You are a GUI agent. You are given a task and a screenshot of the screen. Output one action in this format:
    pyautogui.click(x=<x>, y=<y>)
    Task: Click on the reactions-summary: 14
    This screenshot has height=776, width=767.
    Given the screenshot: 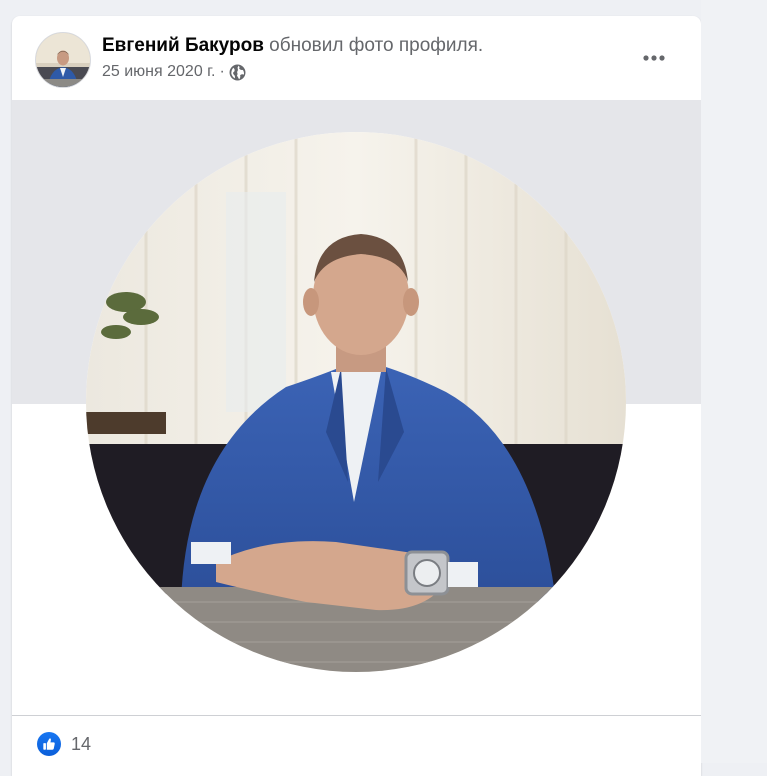 What is the action you would take?
    pyautogui.click(x=64, y=744)
    